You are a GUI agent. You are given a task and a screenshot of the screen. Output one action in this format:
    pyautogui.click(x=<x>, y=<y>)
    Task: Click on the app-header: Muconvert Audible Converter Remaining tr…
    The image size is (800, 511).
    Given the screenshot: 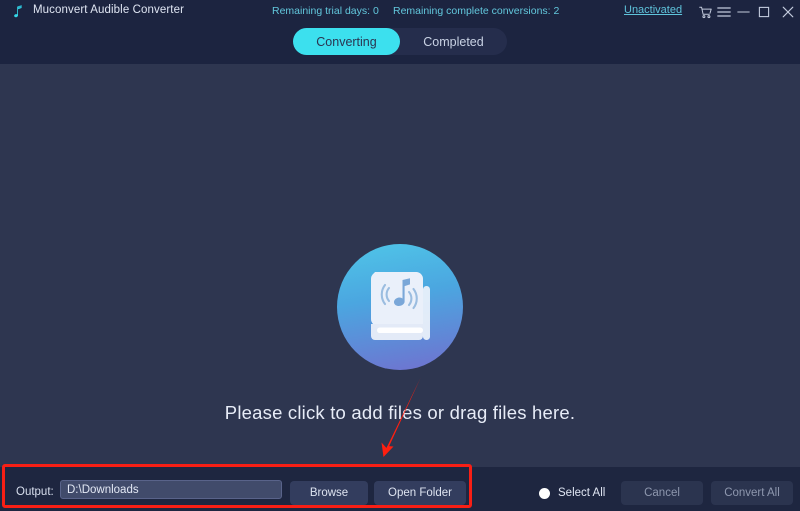 What is the action you would take?
    pyautogui.click(x=400, y=32)
    